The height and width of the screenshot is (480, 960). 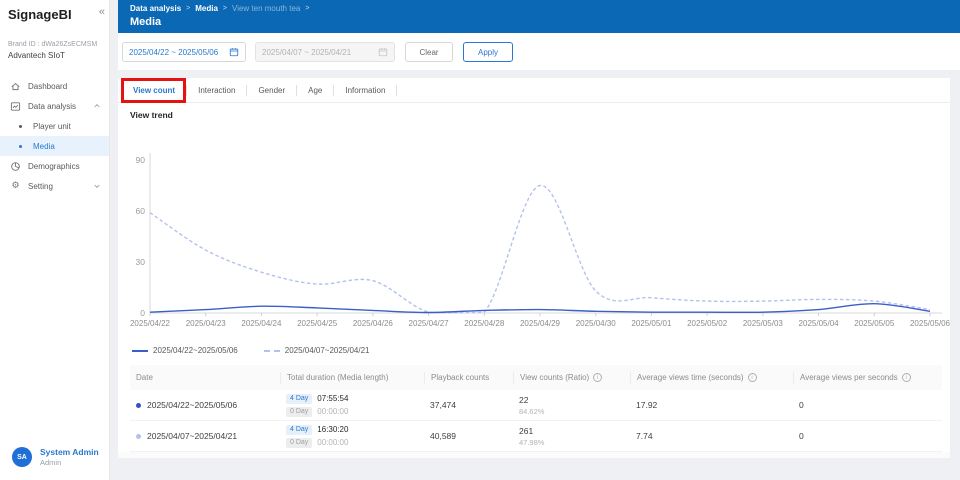 I want to click on sidebar-item-label: Demographics, so click(x=54, y=166).